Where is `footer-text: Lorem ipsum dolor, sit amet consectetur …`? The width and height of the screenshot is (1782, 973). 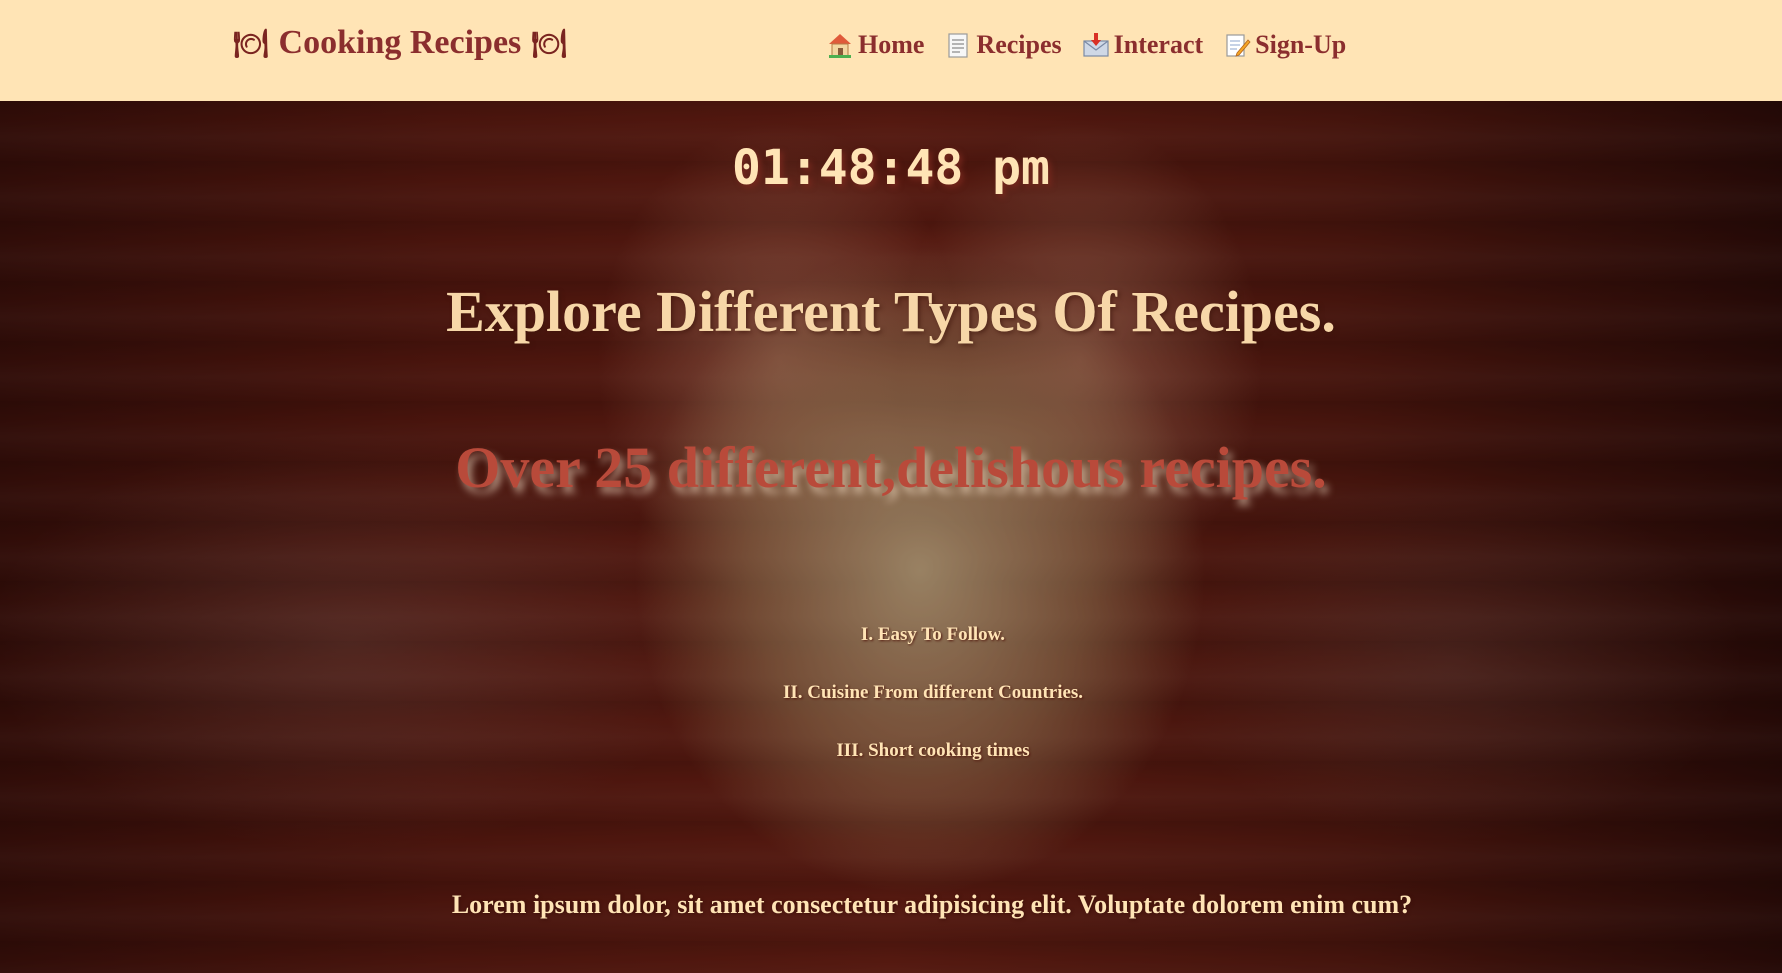 footer-text: Lorem ipsum dolor, sit amet consectetur … is located at coordinates (932, 904).